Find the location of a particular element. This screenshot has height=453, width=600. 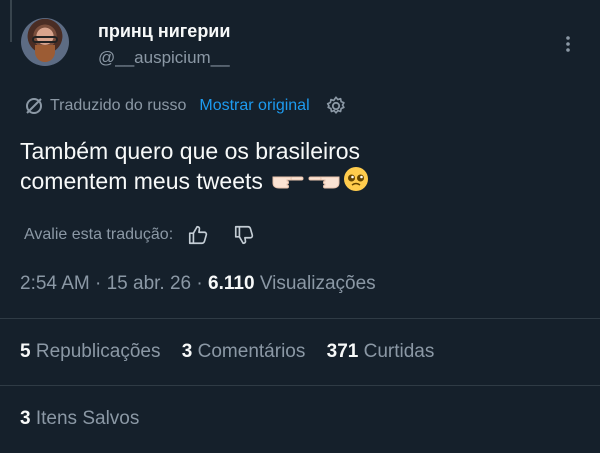

translated-from-label: Traduzido do russo is located at coordinates (118, 105).